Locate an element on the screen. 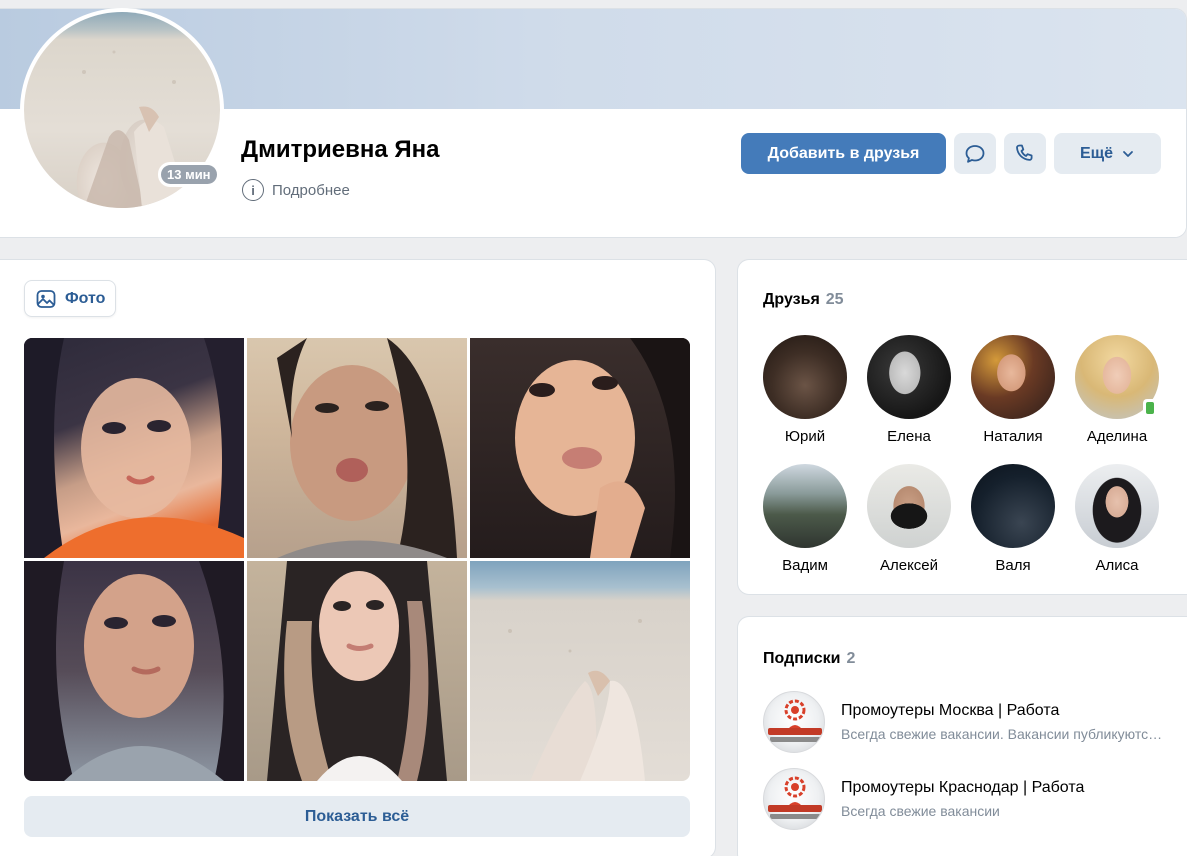 This screenshot has height=856, width=1187. subscriptions-title: Подписки is located at coordinates (802, 658).